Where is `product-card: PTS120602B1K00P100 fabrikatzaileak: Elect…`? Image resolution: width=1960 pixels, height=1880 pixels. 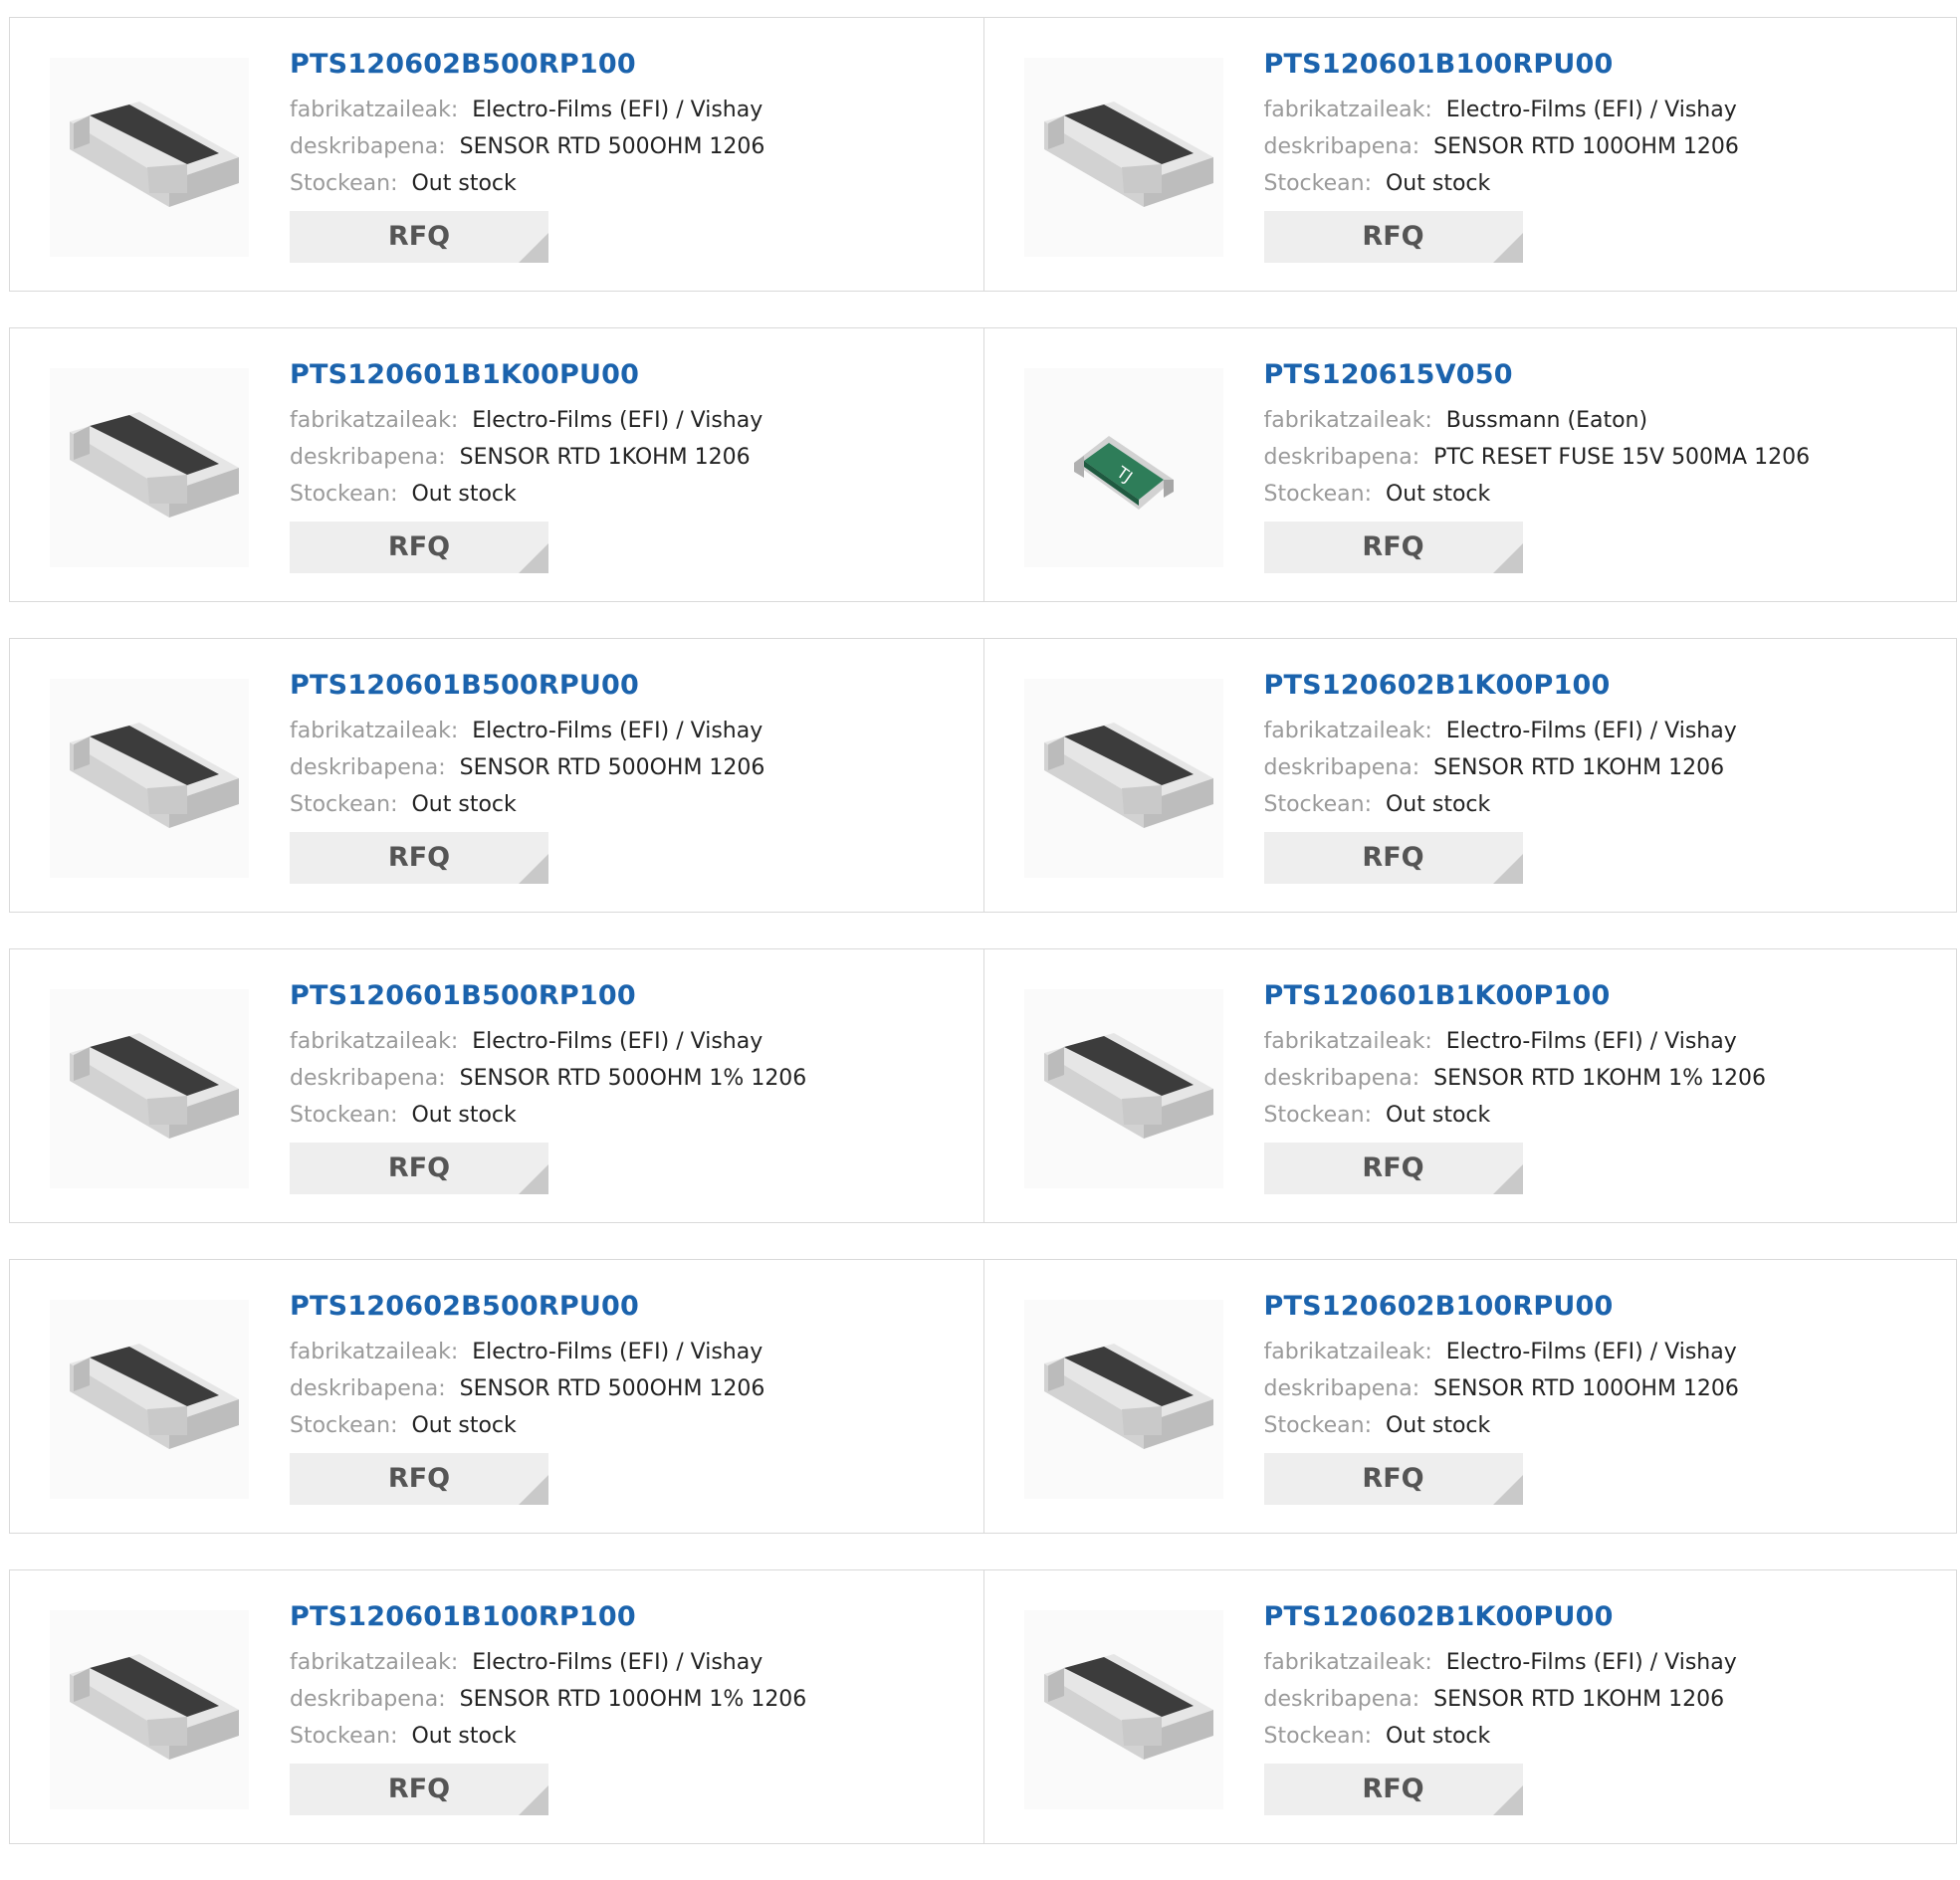
product-card: PTS120602B1K00P100 fabrikatzaileak: Elect… is located at coordinates (1469, 775).